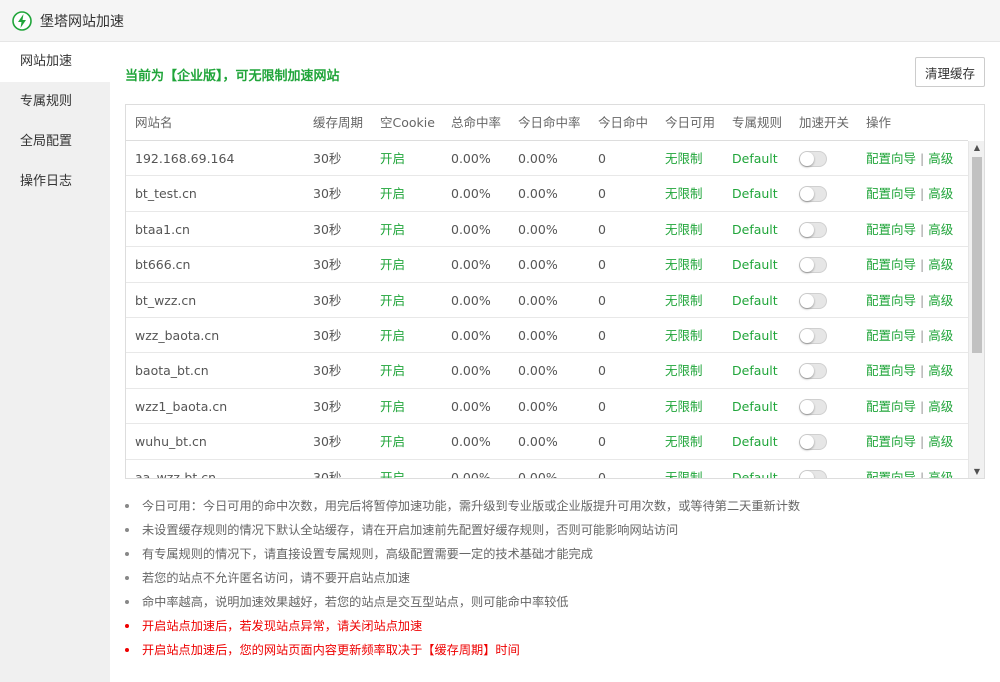 The image size is (1000, 682). What do you see at coordinates (82, 21) in the screenshot?
I see `window-title: 堡塔网站加速` at bounding box center [82, 21].